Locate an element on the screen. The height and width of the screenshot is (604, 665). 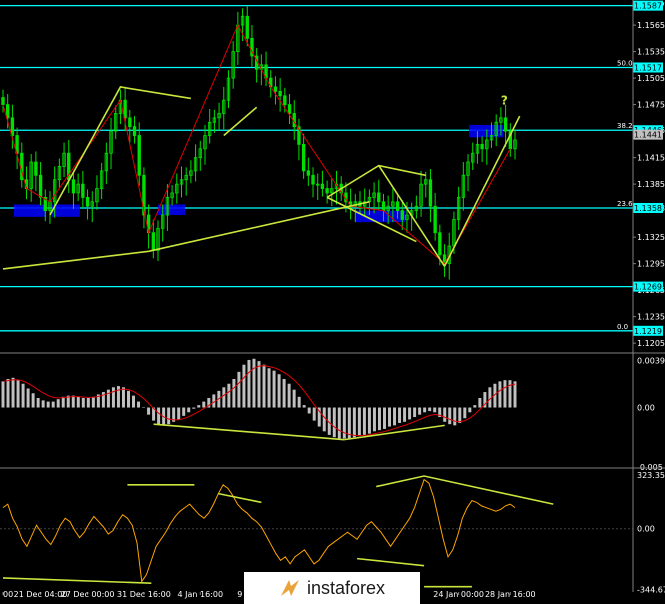
question-annotation: ? is located at coordinates (504, 101).